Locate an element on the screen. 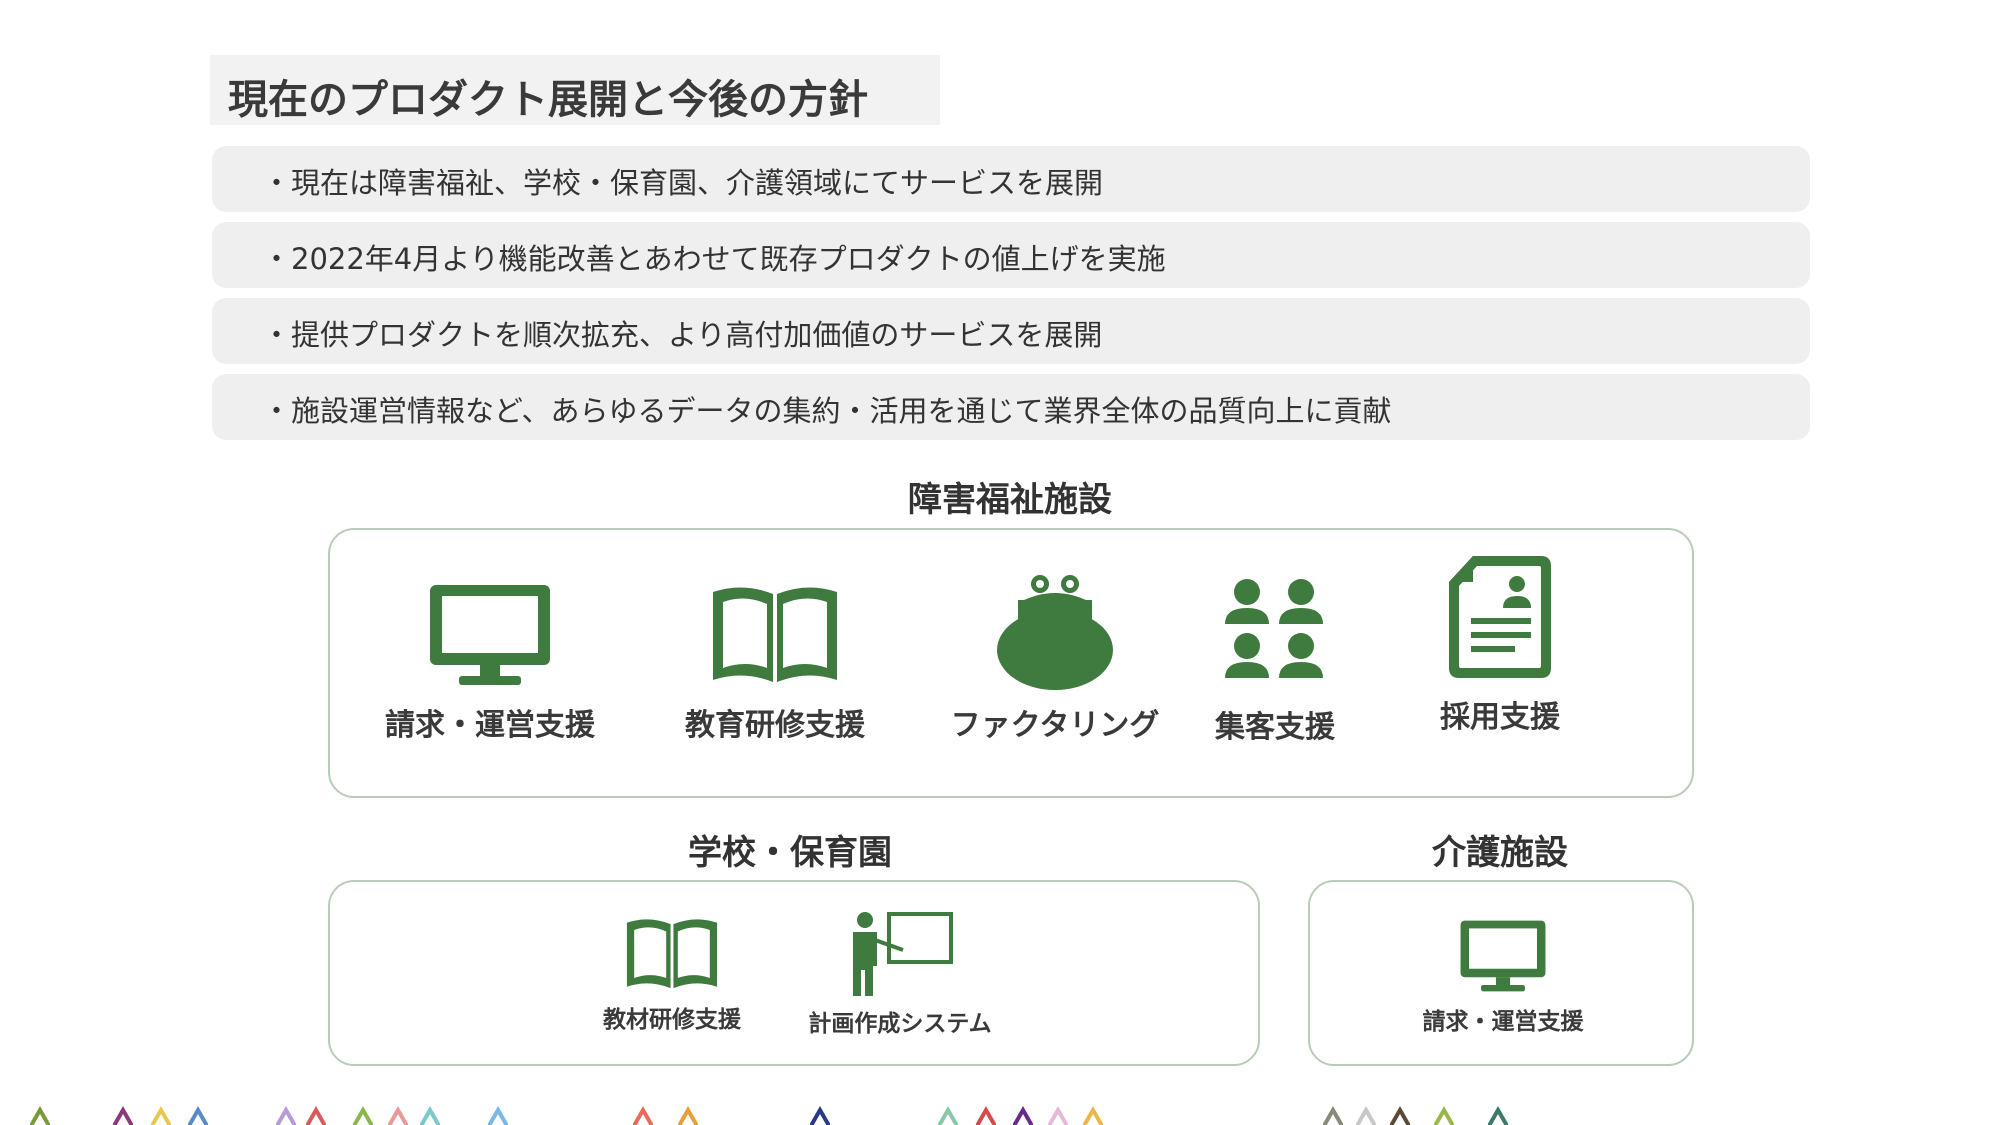 This screenshot has width=2000, height=1125. bullet-item: ・提供プロダクトを順次拡充、より高付加価値のサービスを展開 is located at coordinates (1011, 331).